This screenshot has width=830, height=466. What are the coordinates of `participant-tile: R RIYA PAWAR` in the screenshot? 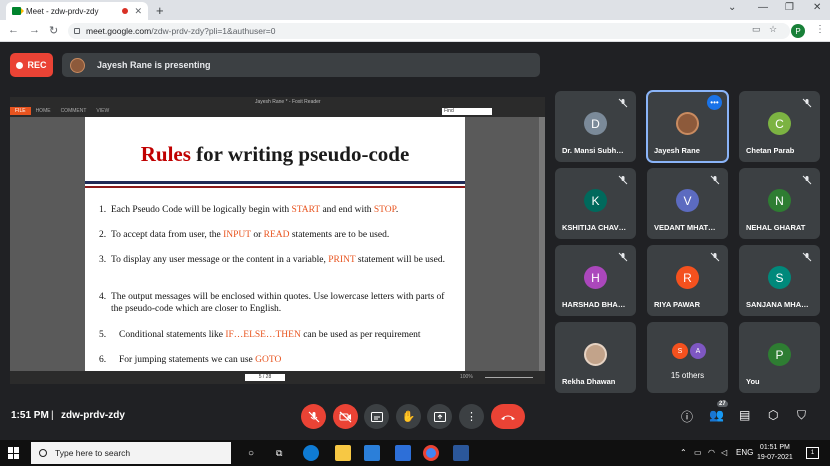 It's located at (687, 280).